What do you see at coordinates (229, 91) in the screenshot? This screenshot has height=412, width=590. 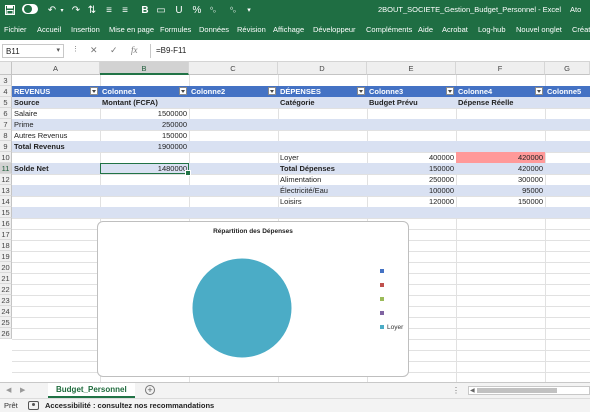 I see `revenus-colonne2-header: Colonne2` at bounding box center [229, 91].